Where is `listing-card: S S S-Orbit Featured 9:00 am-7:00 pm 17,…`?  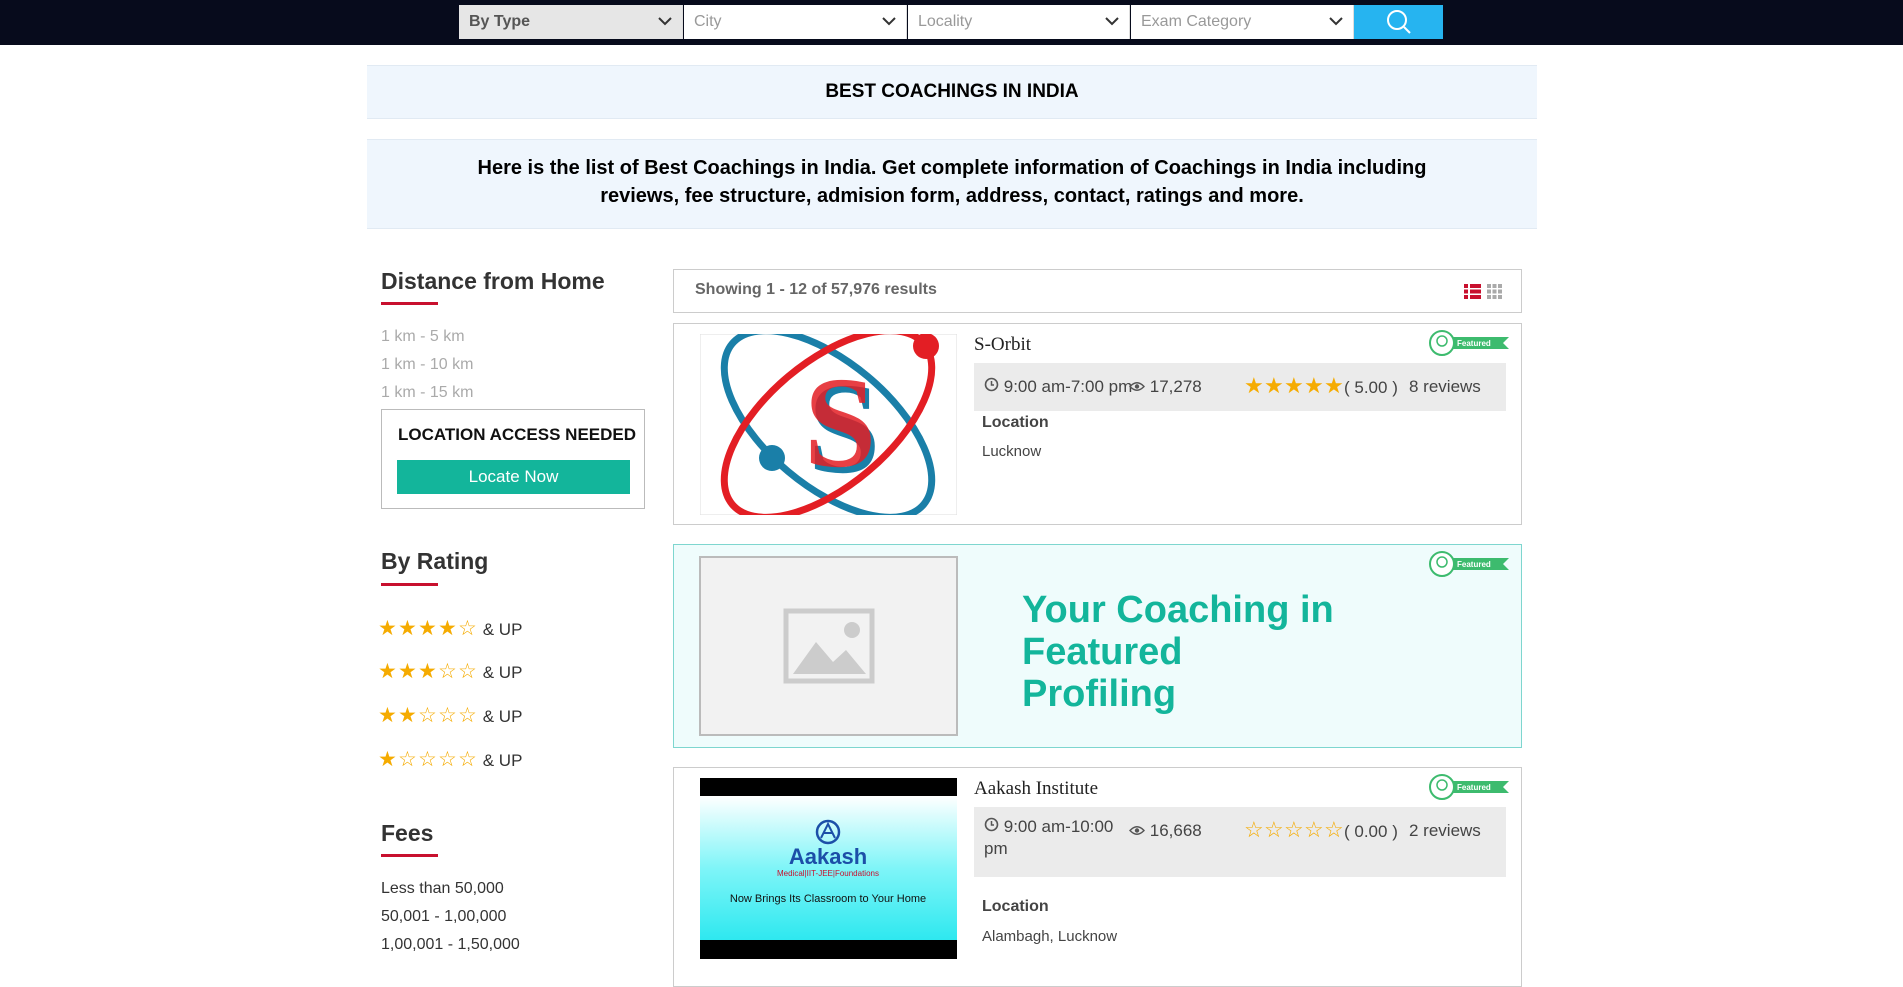 listing-card: S S S-Orbit Featured 9:00 am-7:00 pm 17,… is located at coordinates (1097, 424).